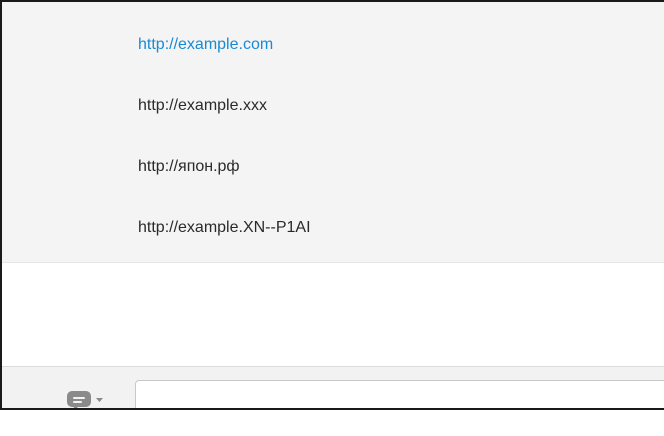 Image resolution: width=664 pixels, height=436 pixels. What do you see at coordinates (224, 227) in the screenshot?
I see `message-text-example-xn-p1ai: http://example.XN--P1AI` at bounding box center [224, 227].